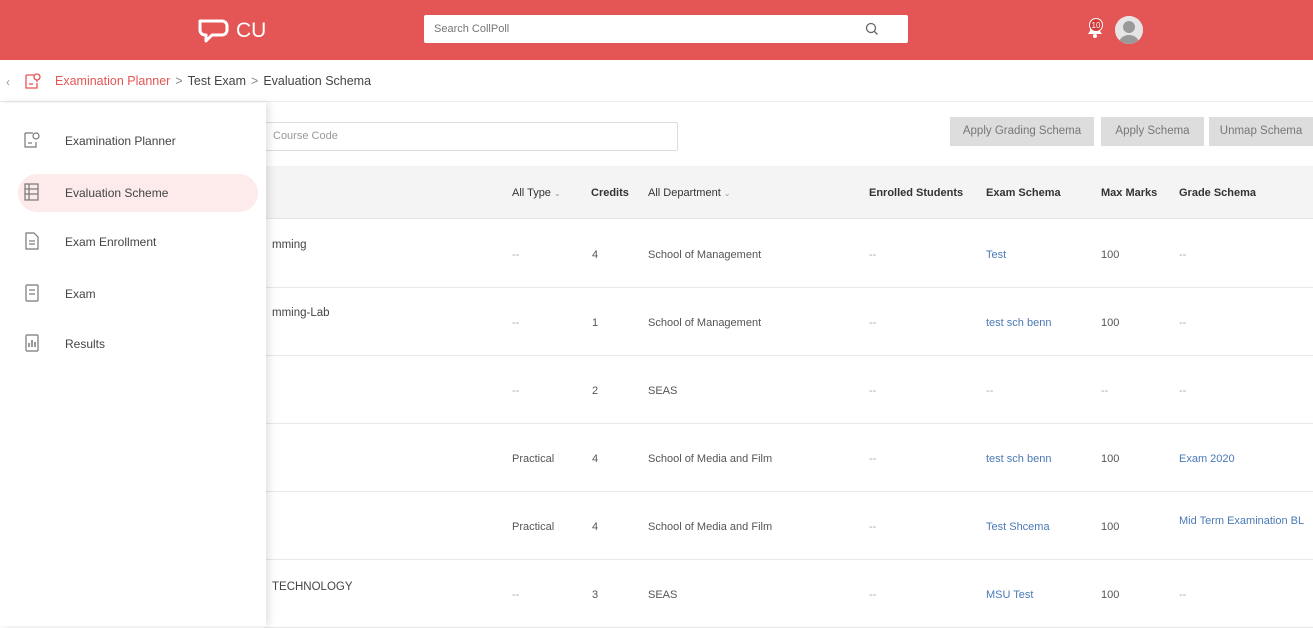 This screenshot has height=628, width=1313. What do you see at coordinates (301, 313) in the screenshot?
I see `course-name: mming-Lab` at bounding box center [301, 313].